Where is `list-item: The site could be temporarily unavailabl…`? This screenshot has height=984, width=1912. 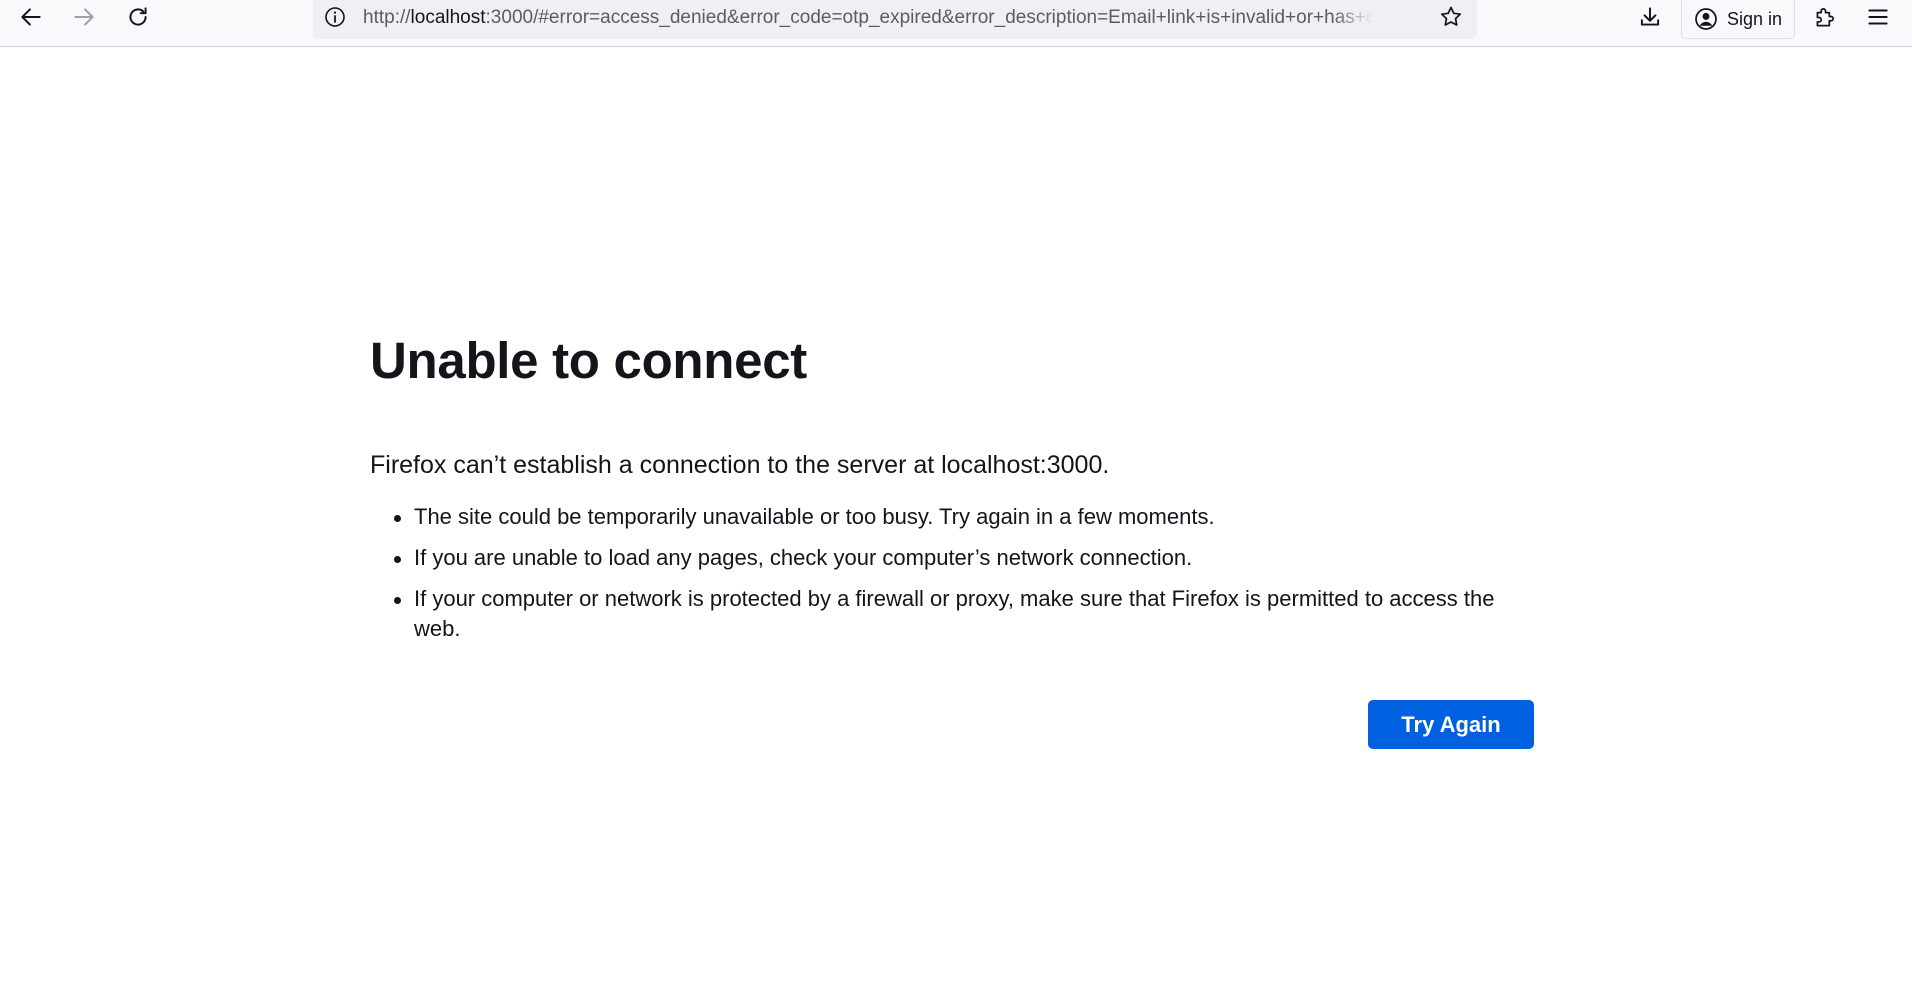 list-item: The site could be temporarily unavailabl… is located at coordinates (964, 517).